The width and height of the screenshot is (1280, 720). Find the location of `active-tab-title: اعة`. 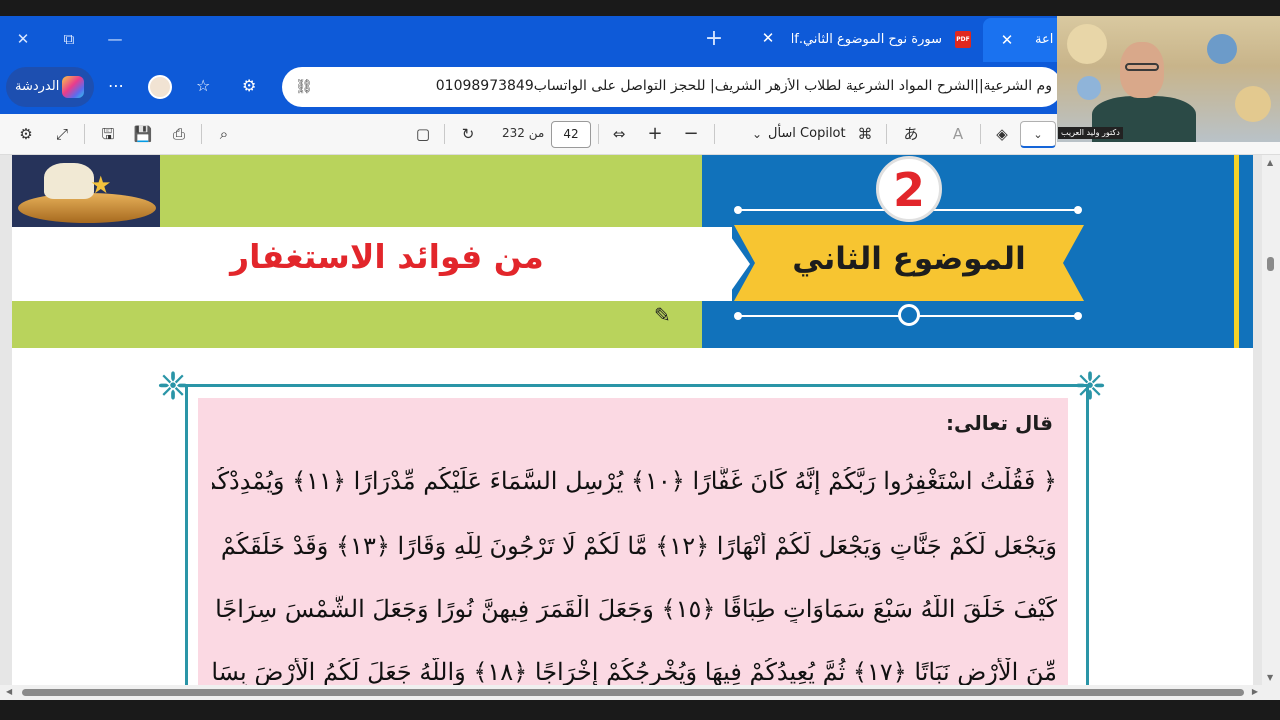

active-tab-title: اعة is located at coordinates (1044, 39).